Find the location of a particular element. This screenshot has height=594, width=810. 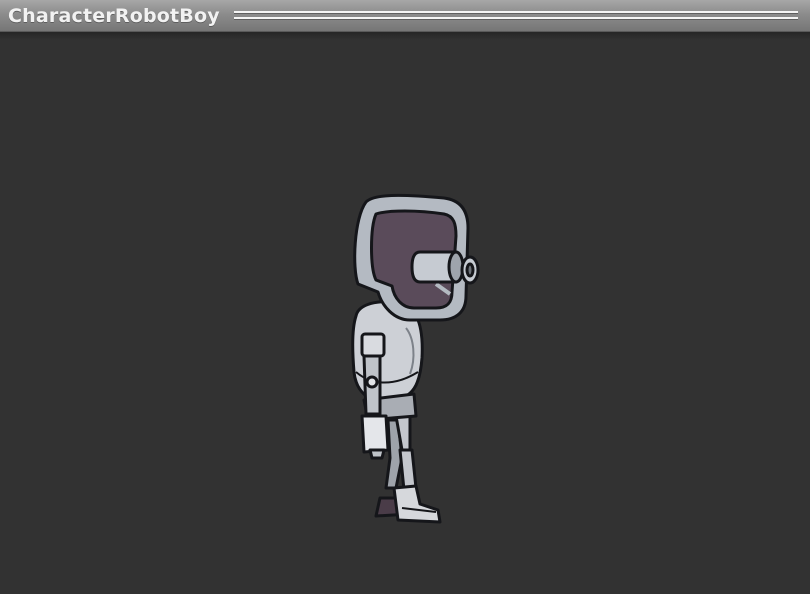

titlebar-shadow is located at coordinates (405, 36).